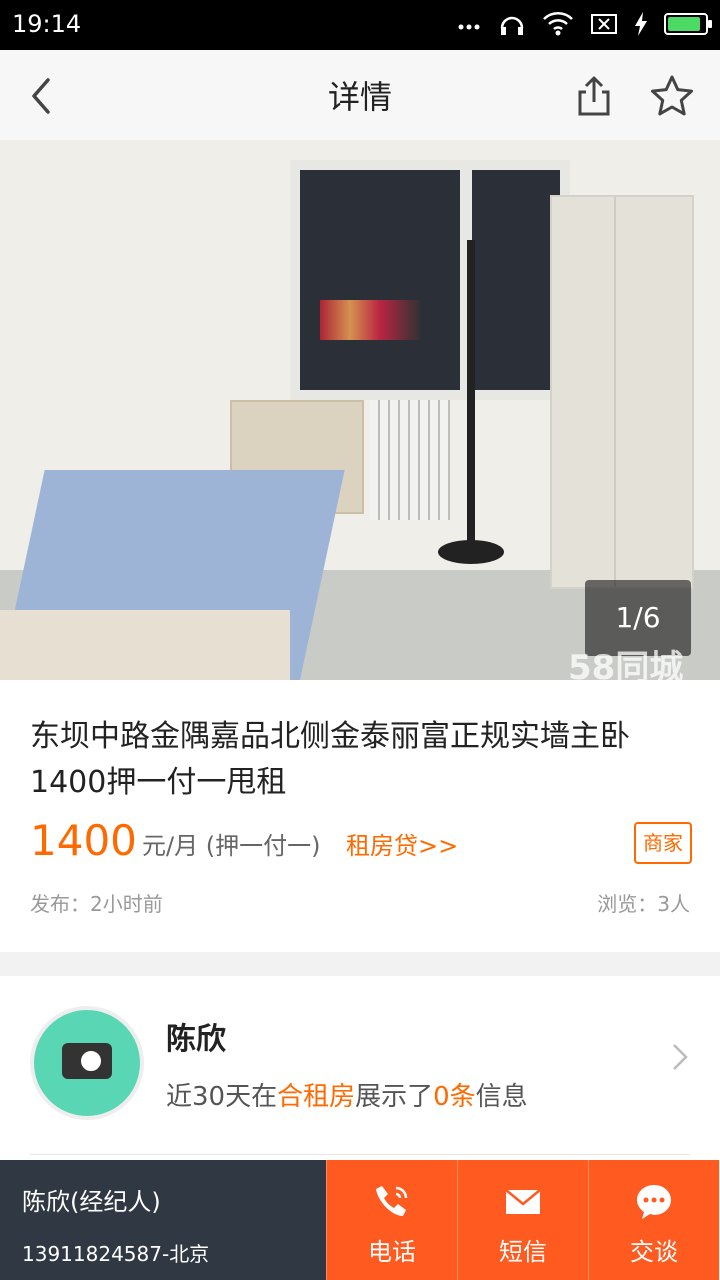 The height and width of the screenshot is (1280, 720). Describe the element at coordinates (231, 846) in the screenshot. I see `price-unit: 元/月 (押一付一)` at that location.